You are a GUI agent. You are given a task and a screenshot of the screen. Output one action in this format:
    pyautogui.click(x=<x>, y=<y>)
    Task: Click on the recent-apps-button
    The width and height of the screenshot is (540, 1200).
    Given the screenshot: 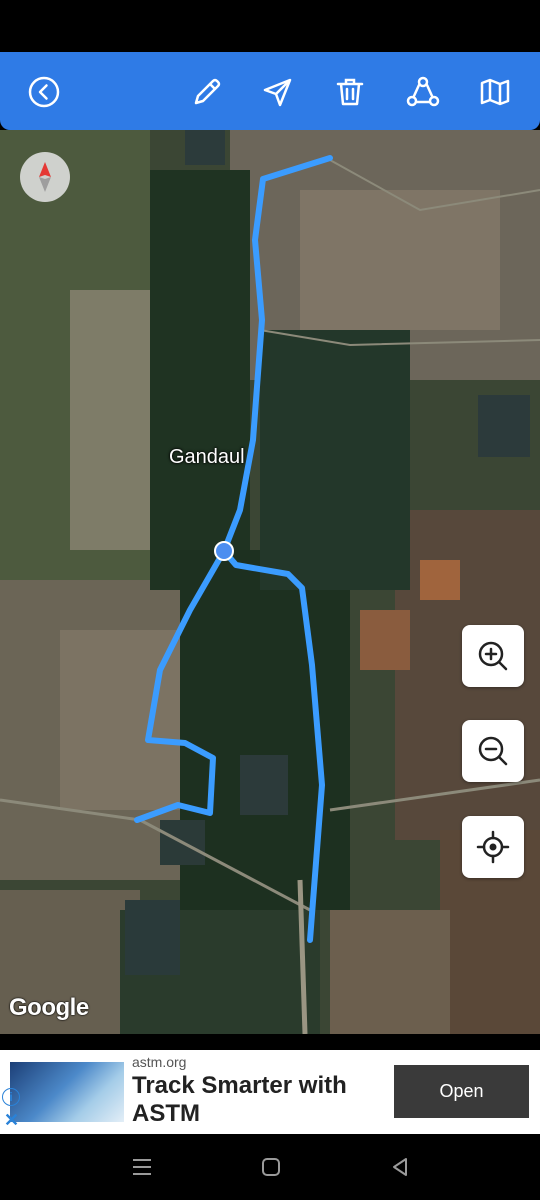 What is the action you would take?
    pyautogui.click(x=142, y=1167)
    